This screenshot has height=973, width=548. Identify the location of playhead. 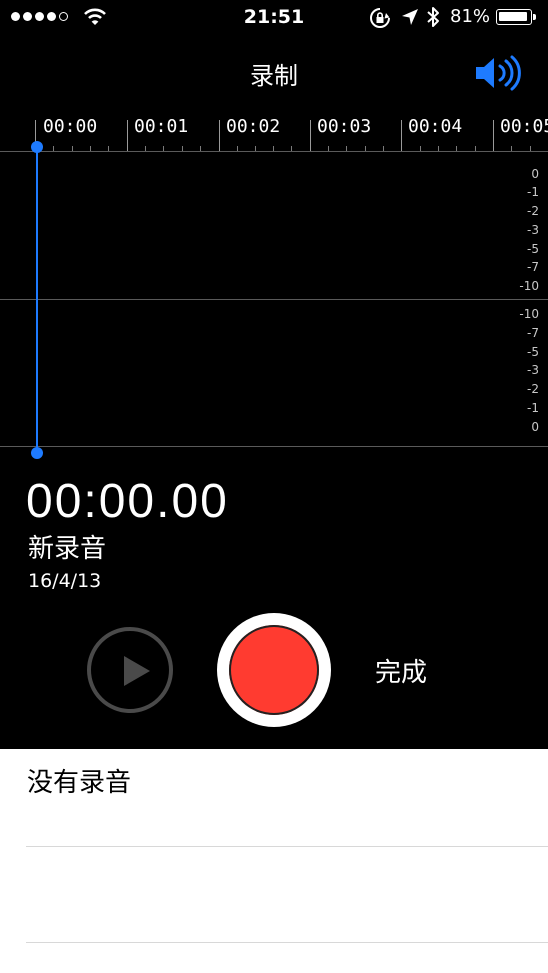
(37, 300).